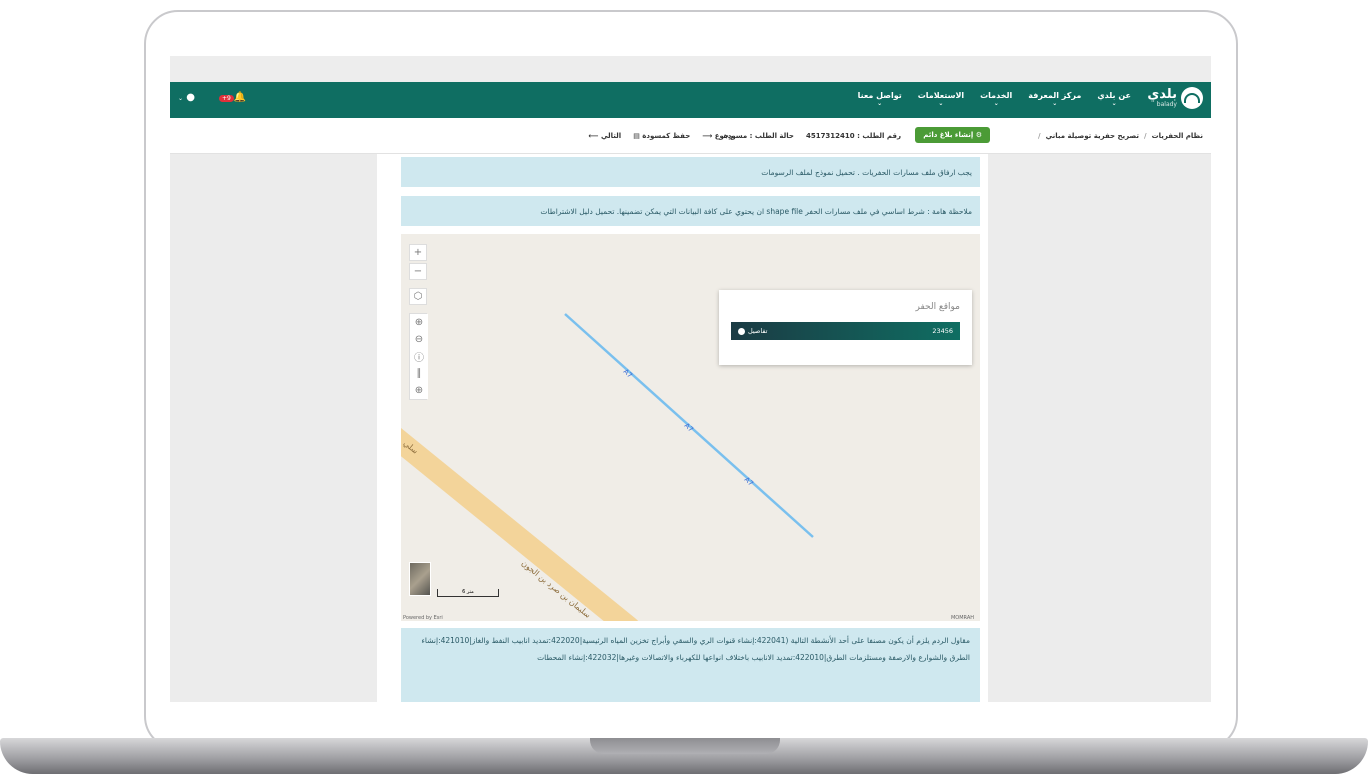  I want to click on street-road, so click(519, 524).